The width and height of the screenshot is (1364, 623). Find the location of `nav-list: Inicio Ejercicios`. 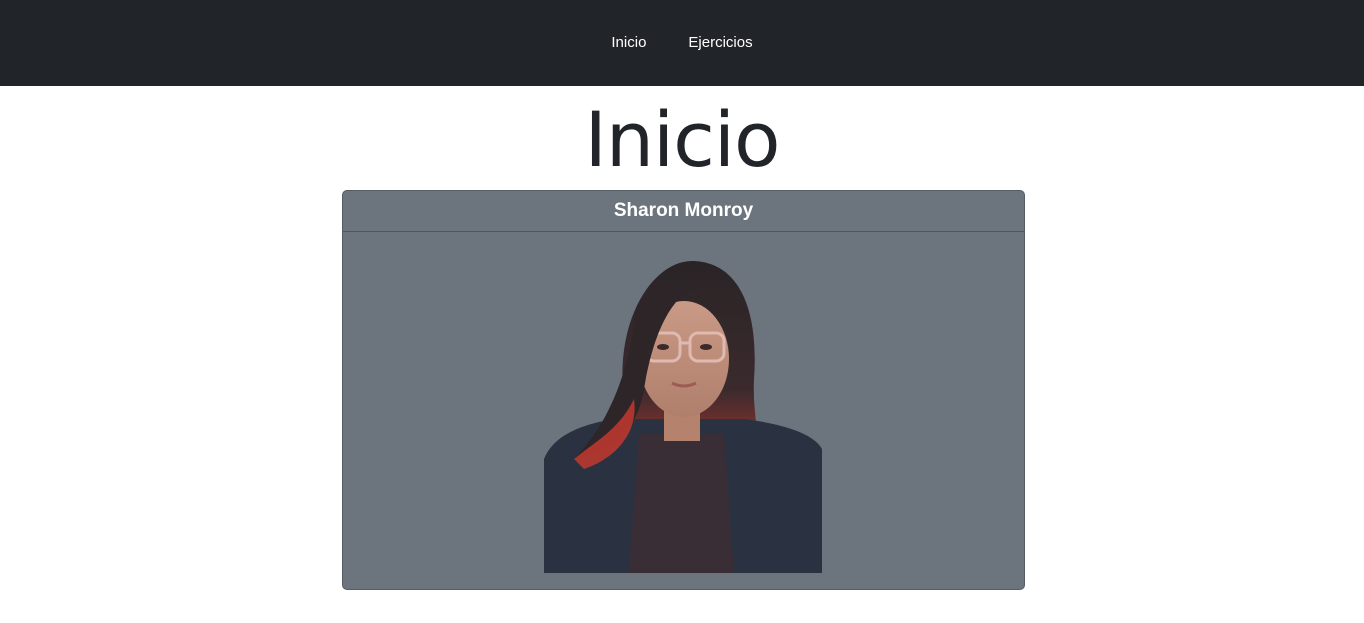

nav-list: Inicio Ejercicios is located at coordinates (681, 43).